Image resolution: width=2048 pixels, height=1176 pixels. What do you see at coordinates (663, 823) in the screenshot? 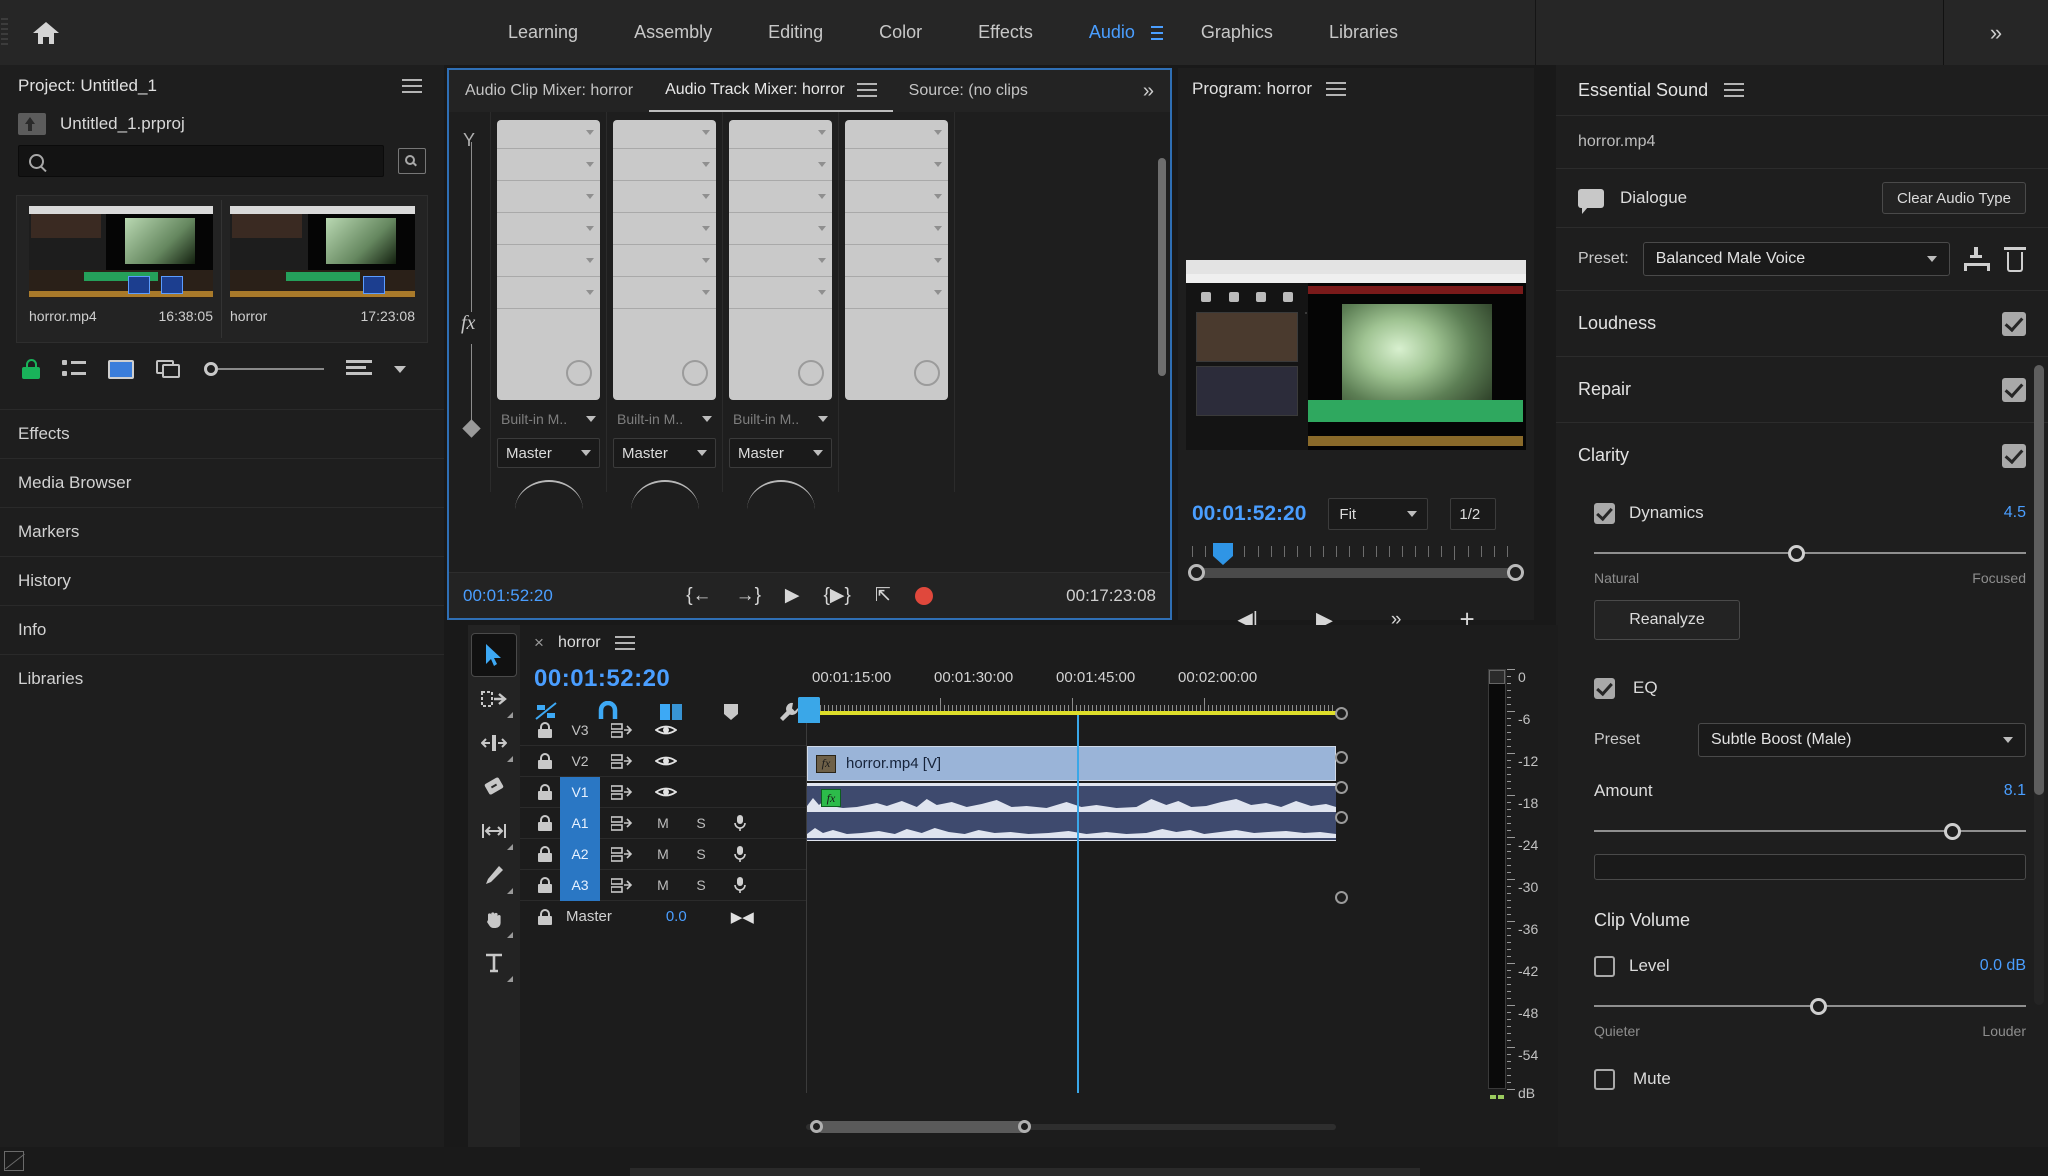
I see `track-header-a1: A1 M S` at bounding box center [663, 823].